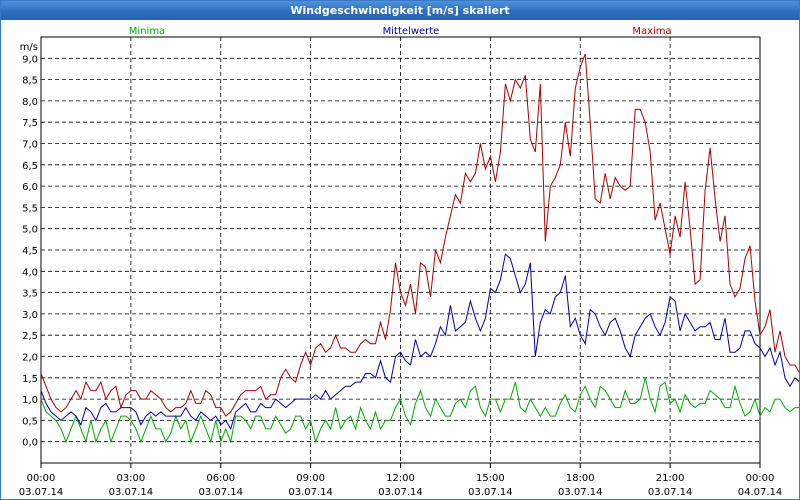  What do you see at coordinates (220, 478) in the screenshot?
I see `x-tick-time: 06:00` at bounding box center [220, 478].